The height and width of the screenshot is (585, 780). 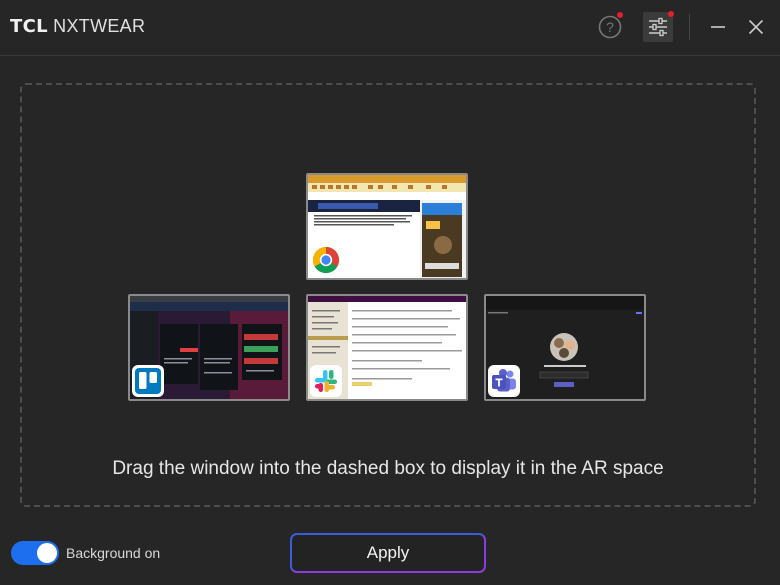 I want to click on close-icon, so click(x=756, y=27).